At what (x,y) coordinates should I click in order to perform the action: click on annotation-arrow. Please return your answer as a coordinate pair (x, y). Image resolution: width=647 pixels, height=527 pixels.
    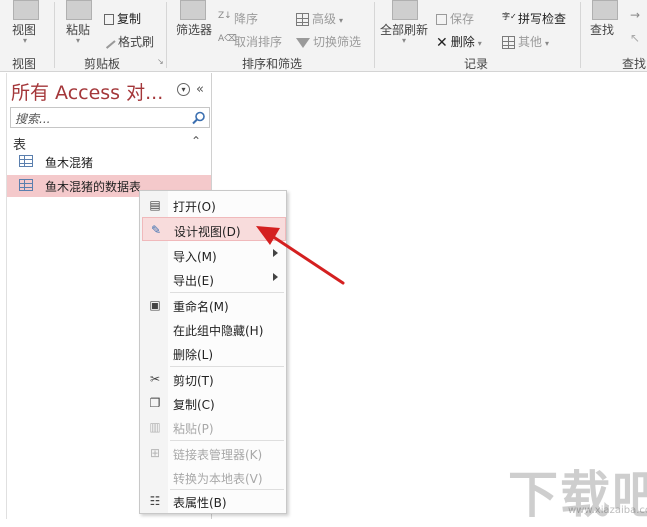
    Looking at the image, I should click on (300, 255).